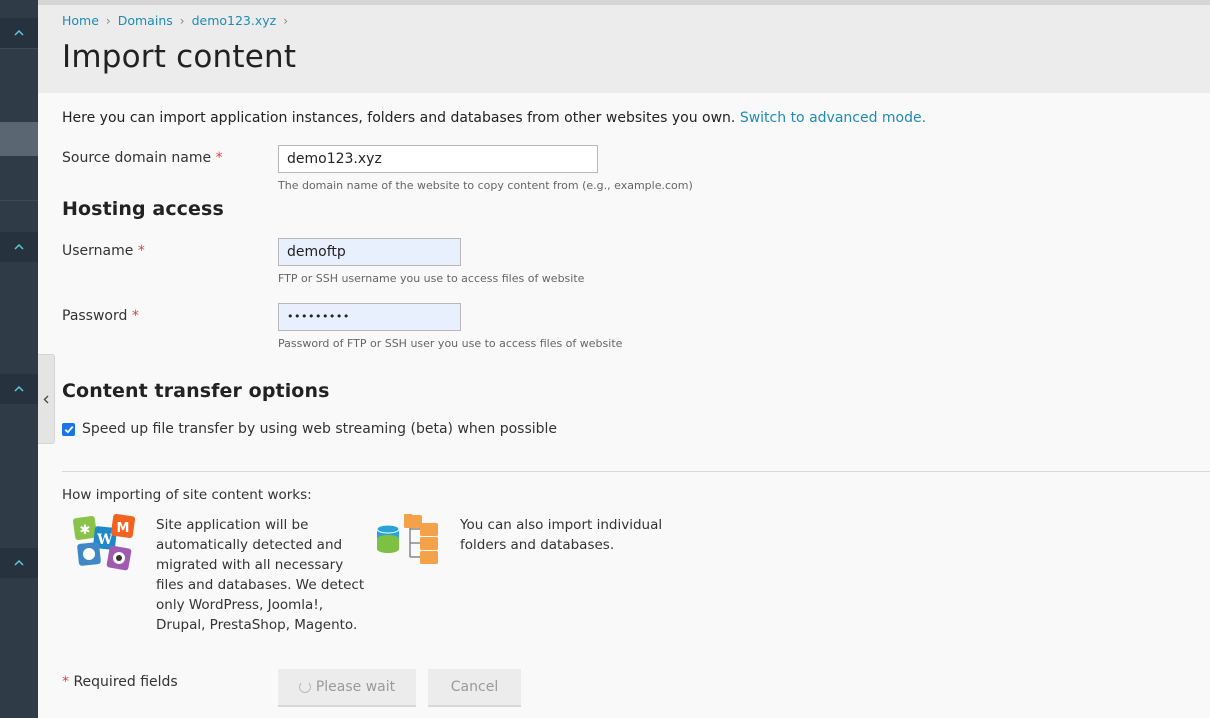 The image size is (1210, 718). Describe the element at coordinates (100, 316) in the screenshot. I see `password-label: Password *` at that location.